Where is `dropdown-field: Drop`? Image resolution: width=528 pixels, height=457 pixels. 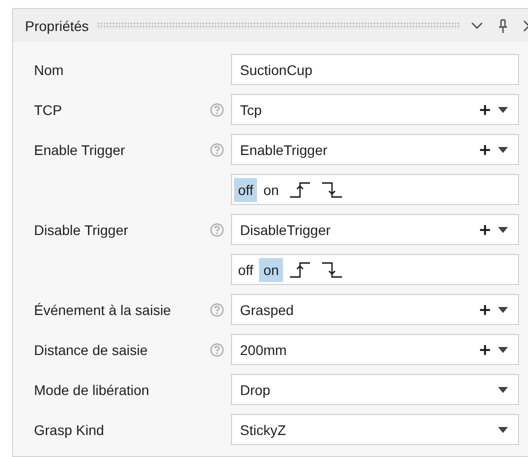
dropdown-field: Drop is located at coordinates (375, 389).